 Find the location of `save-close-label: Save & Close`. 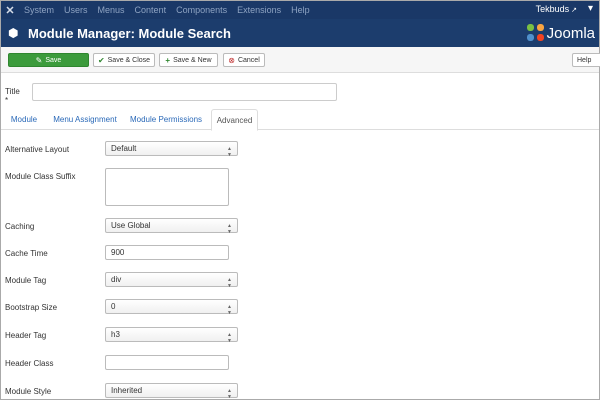

save-close-label: Save & Close is located at coordinates (129, 60).